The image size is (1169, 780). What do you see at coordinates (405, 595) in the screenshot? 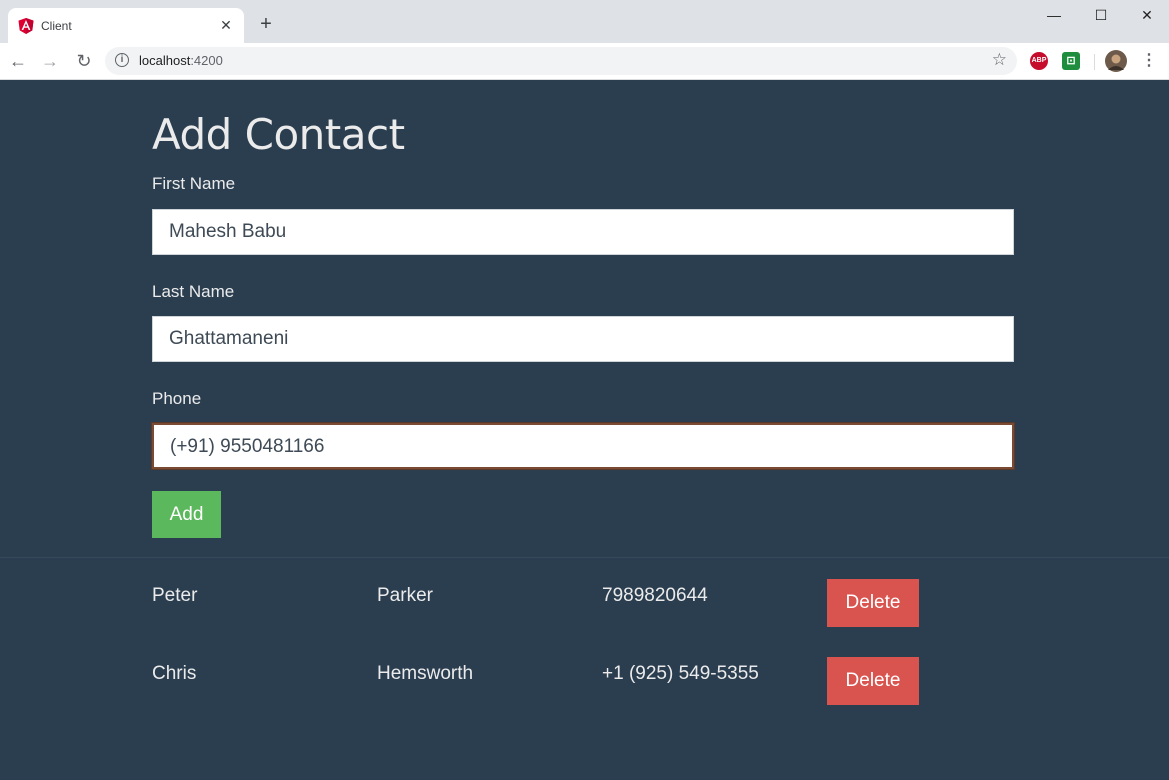
I see `contact-last-name: Parker` at bounding box center [405, 595].